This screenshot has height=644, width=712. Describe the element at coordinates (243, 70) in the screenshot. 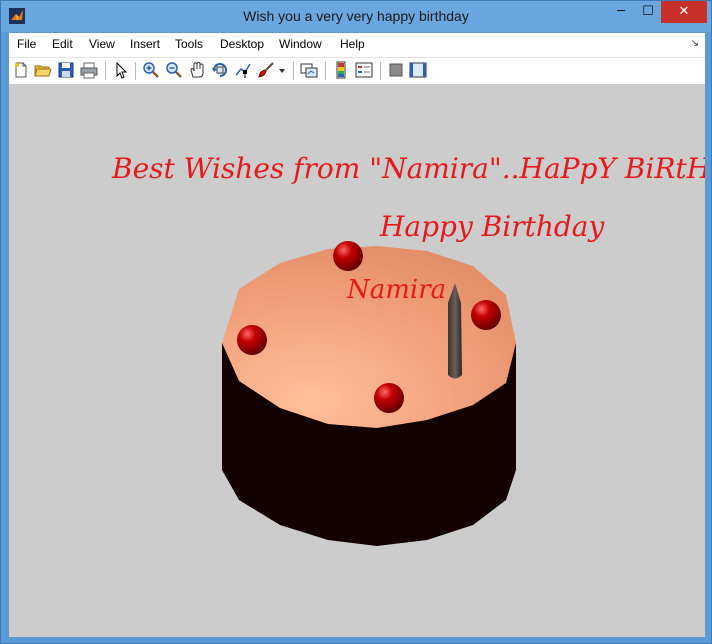

I see `data-cursor-icon` at that location.